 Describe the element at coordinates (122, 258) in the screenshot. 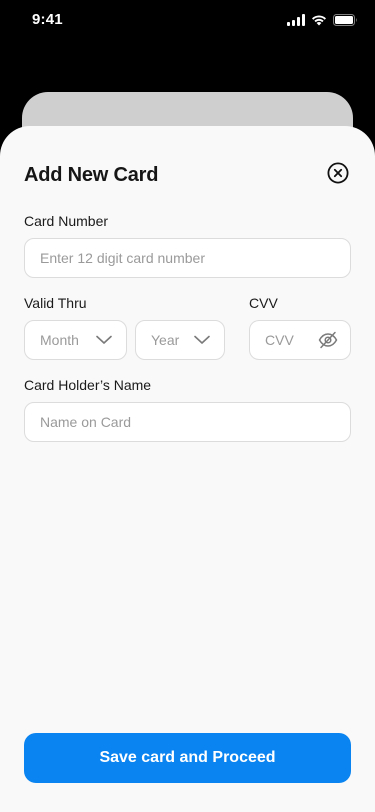

I see `card-number-placeholder: Enter 12 digit card number` at that location.